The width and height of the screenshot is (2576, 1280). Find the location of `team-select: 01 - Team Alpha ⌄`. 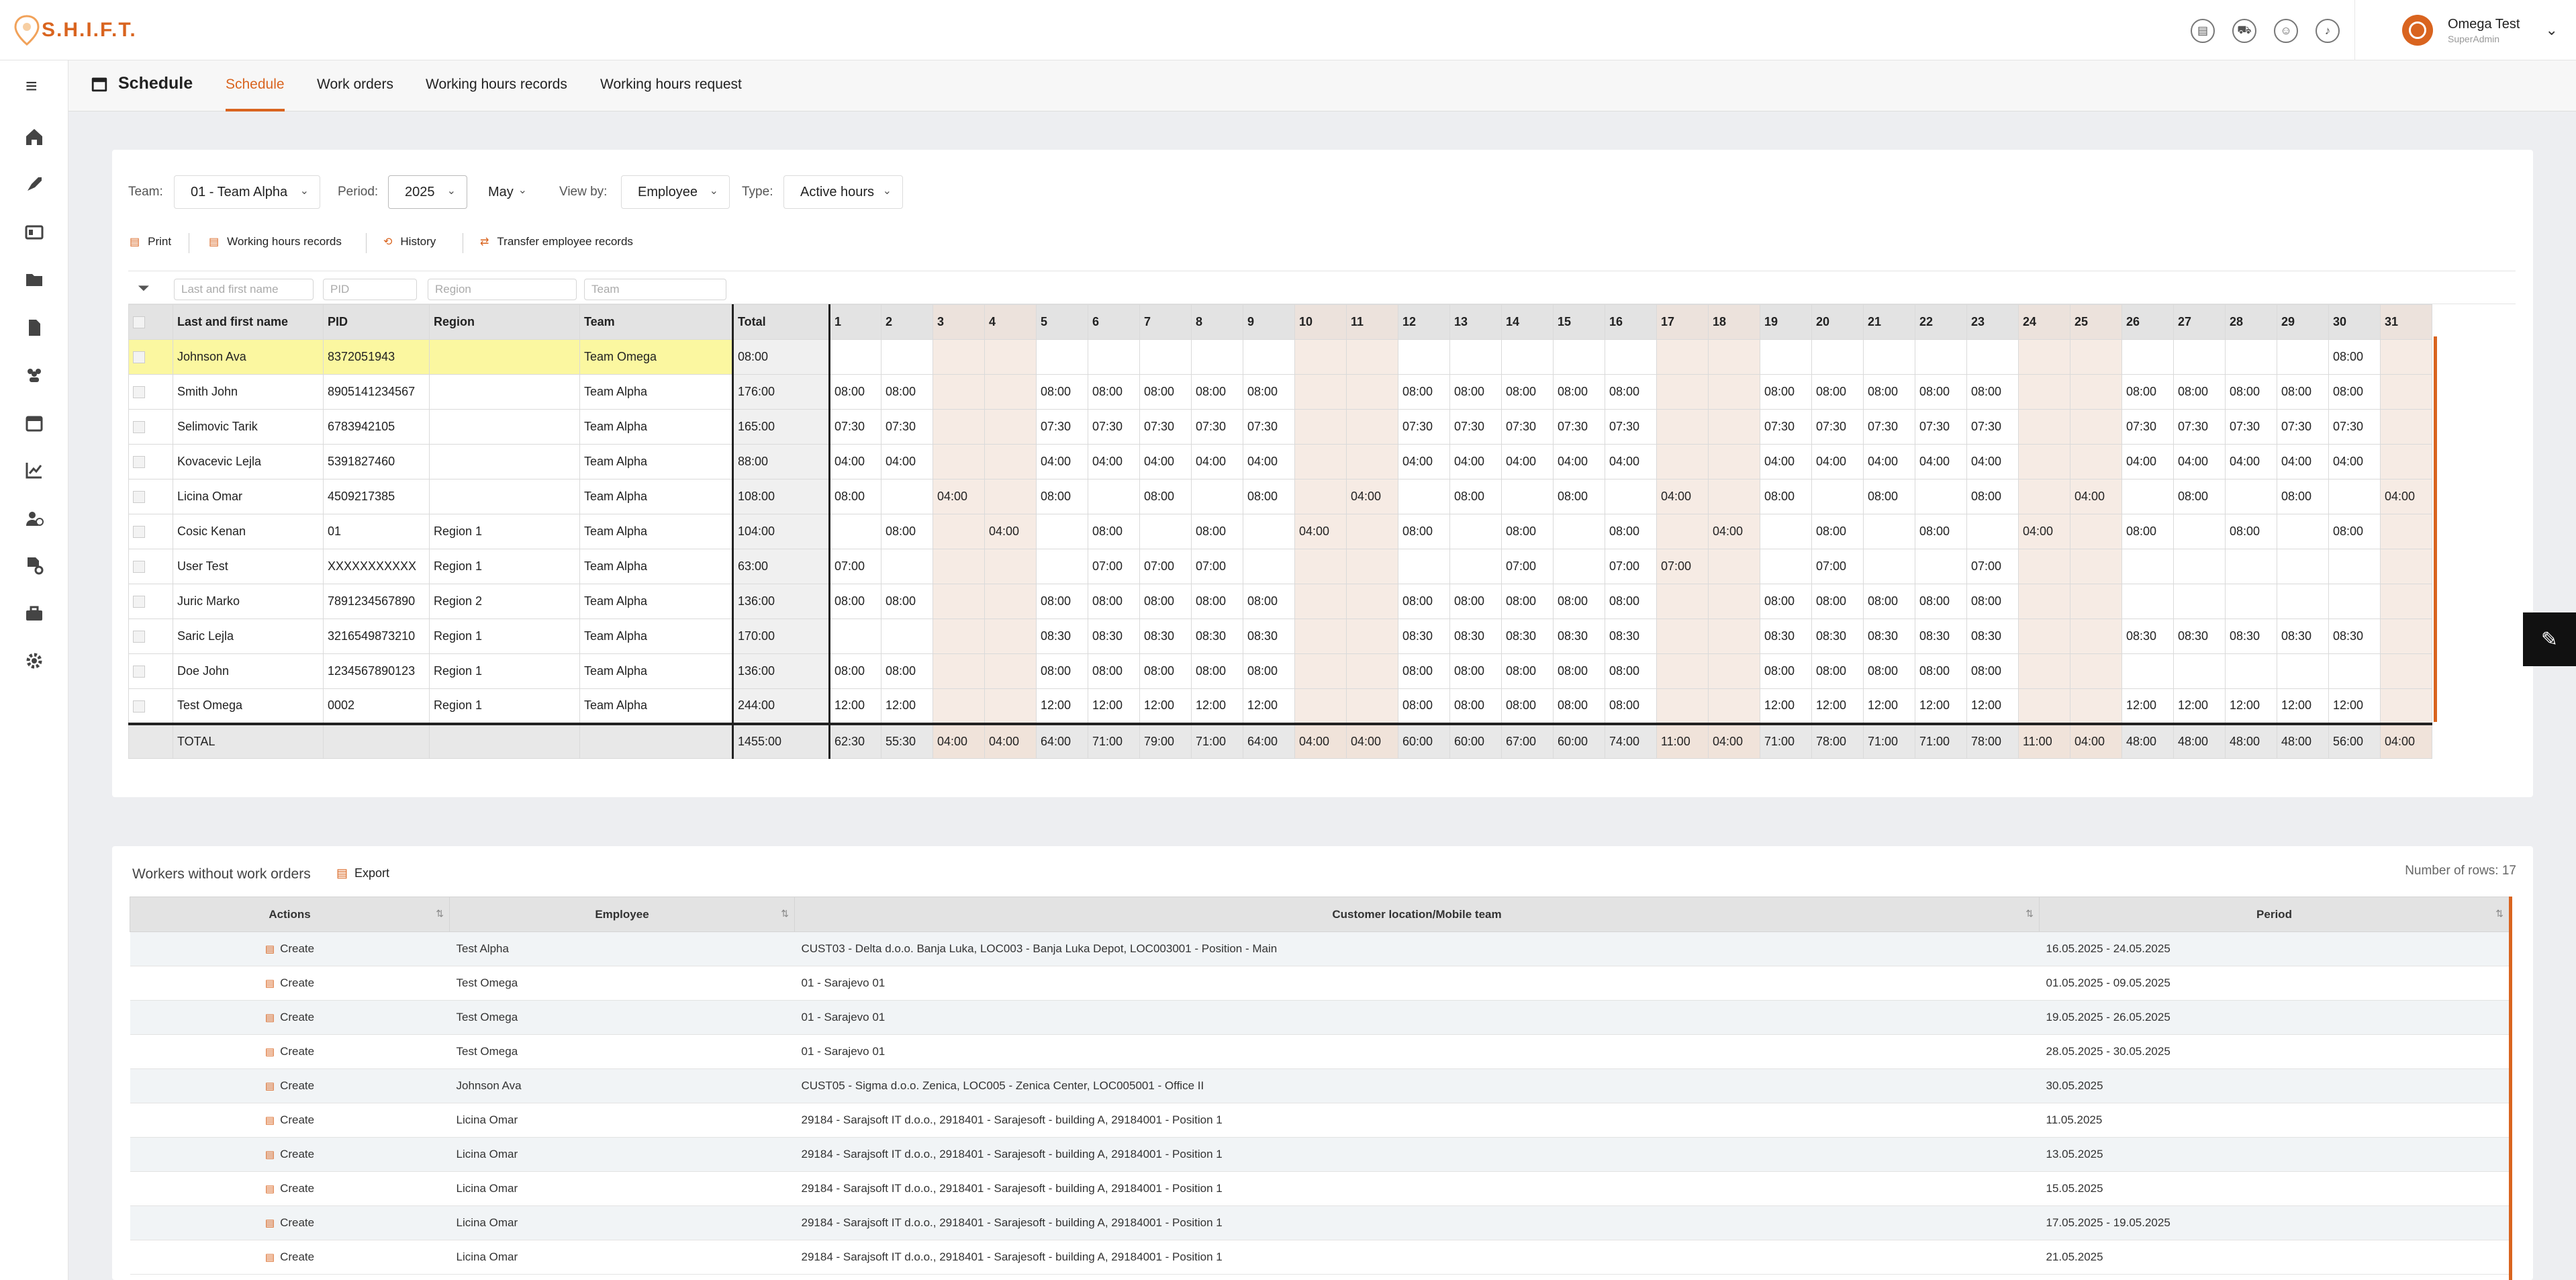

team-select: 01 - Team Alpha ⌄ is located at coordinates (247, 192).